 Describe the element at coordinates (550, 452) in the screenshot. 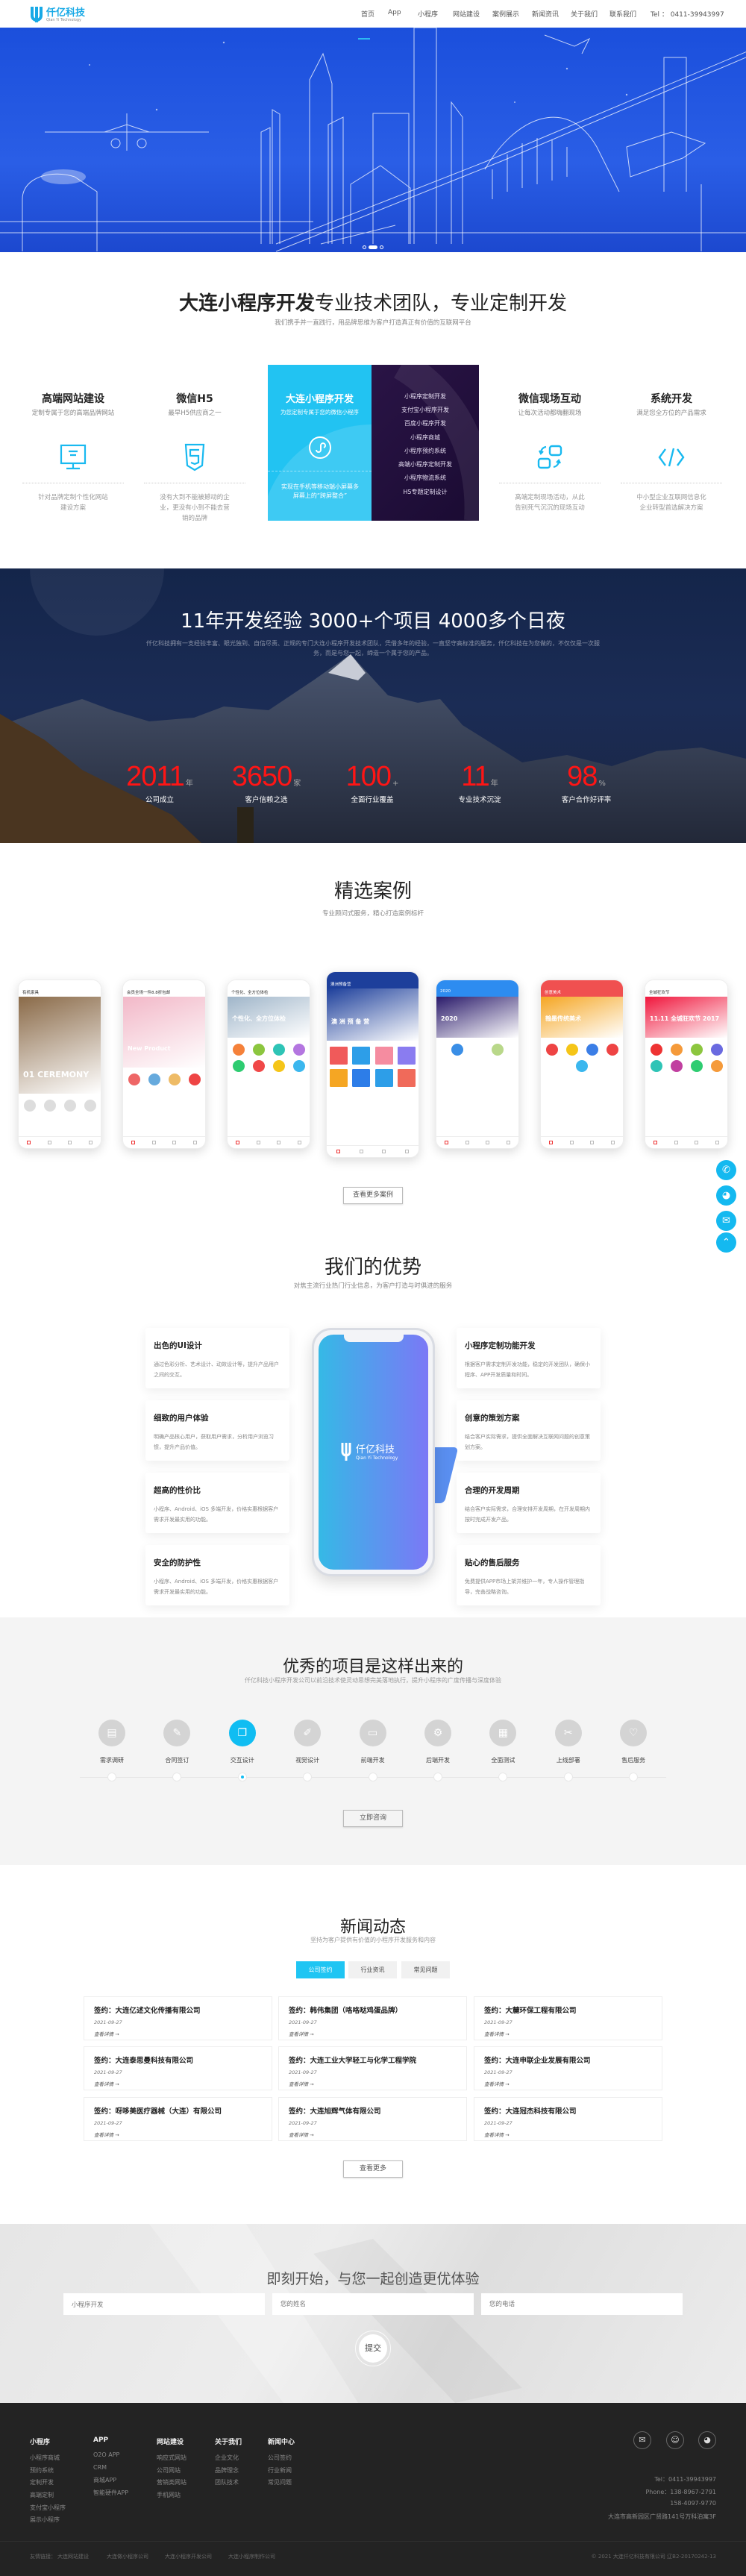

I see `service-card-interaction: 微信现场互动 让每次活动都嗨翻现场 高端定制现场活动，从此告别死气沉沉的现场互动` at that location.